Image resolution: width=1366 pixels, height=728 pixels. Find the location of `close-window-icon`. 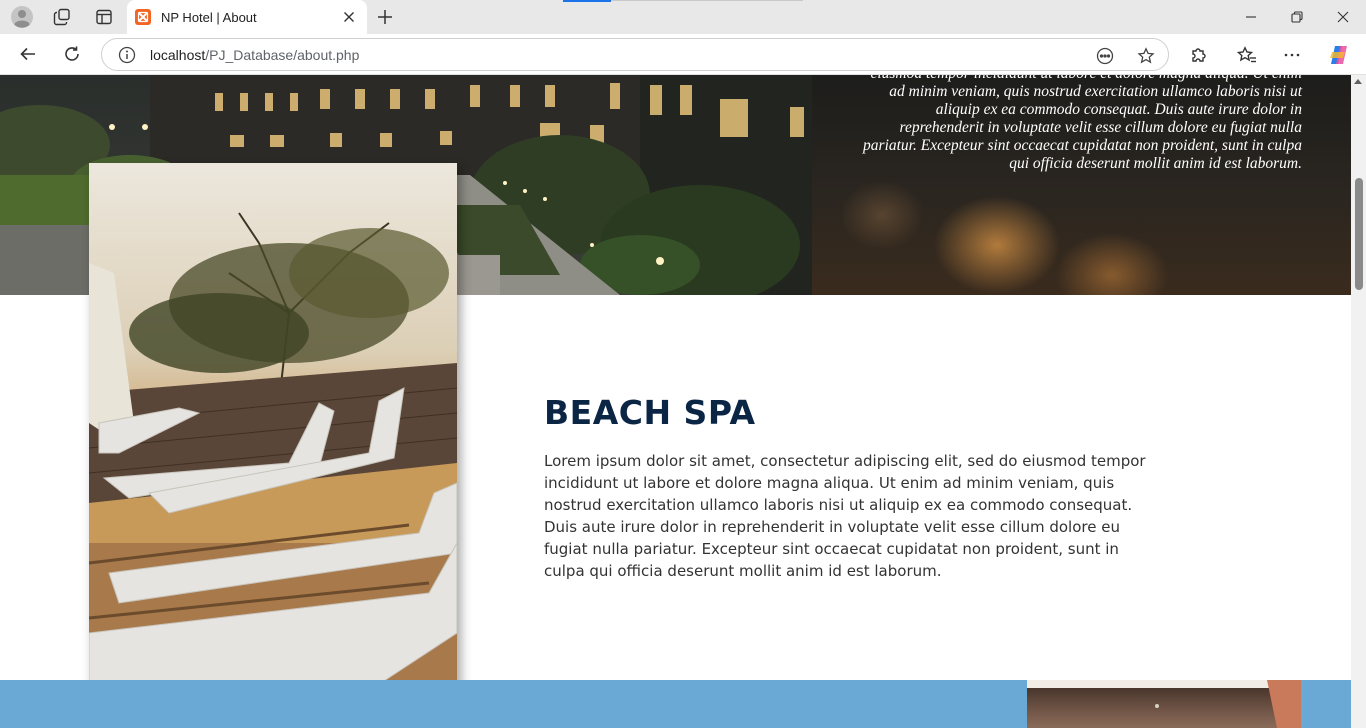

close-window-icon is located at coordinates (1343, 17).